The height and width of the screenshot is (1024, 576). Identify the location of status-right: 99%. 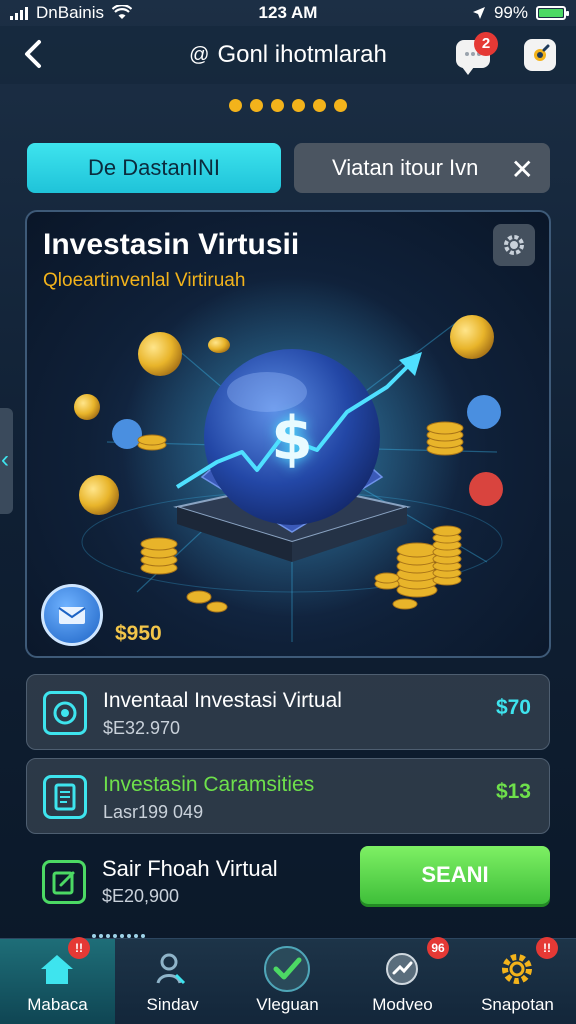
(520, 13).